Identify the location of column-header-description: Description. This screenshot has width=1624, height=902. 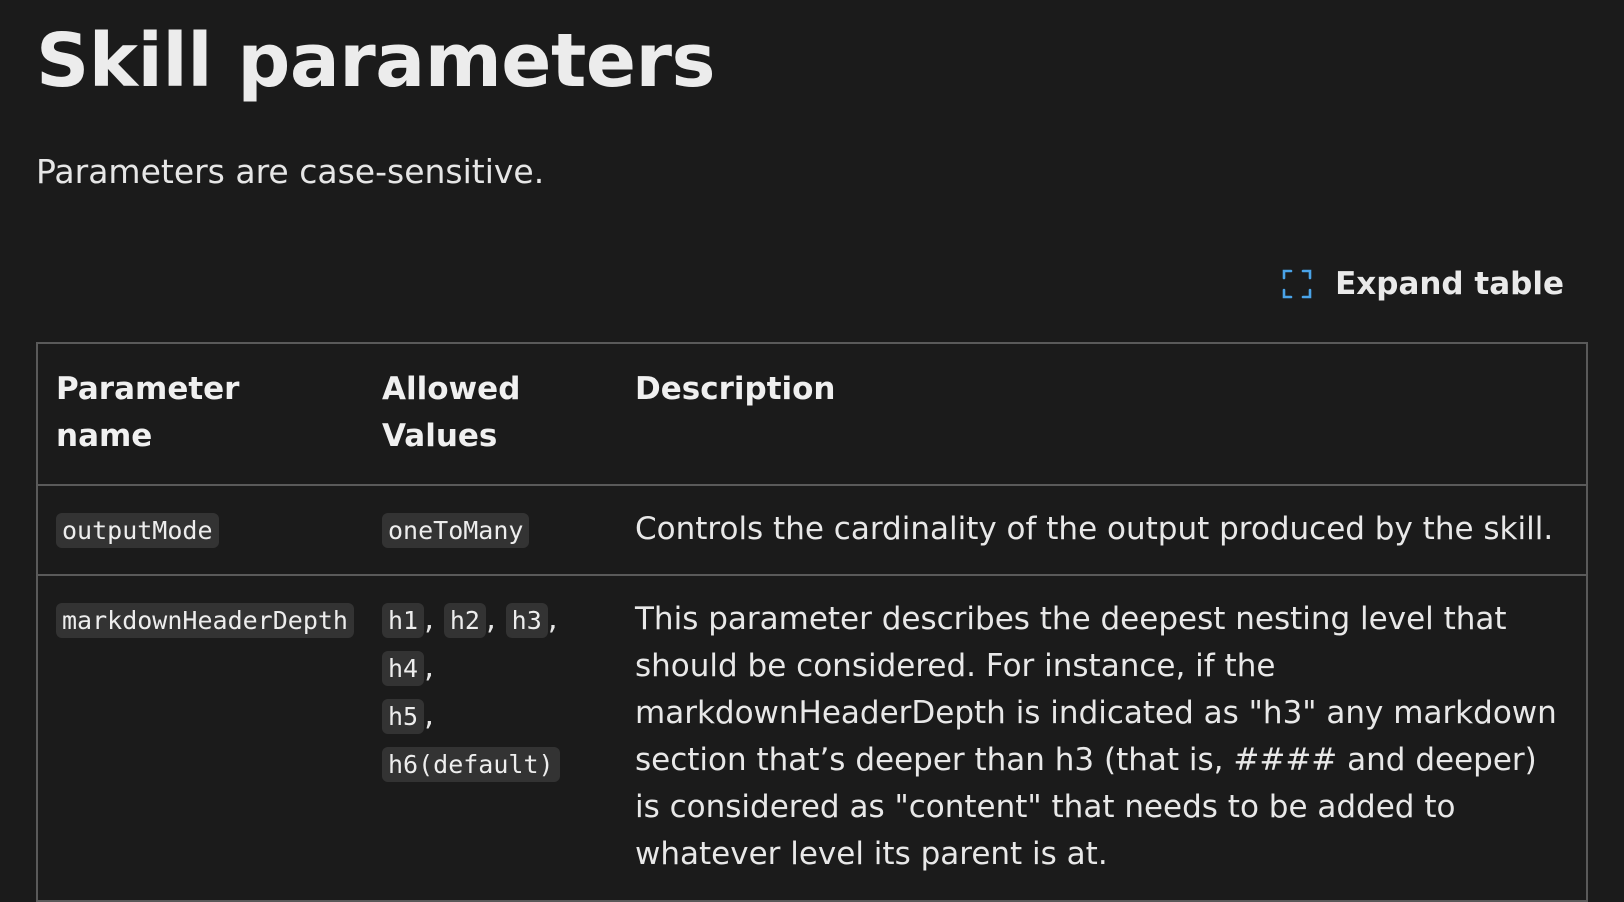
(1101, 415).